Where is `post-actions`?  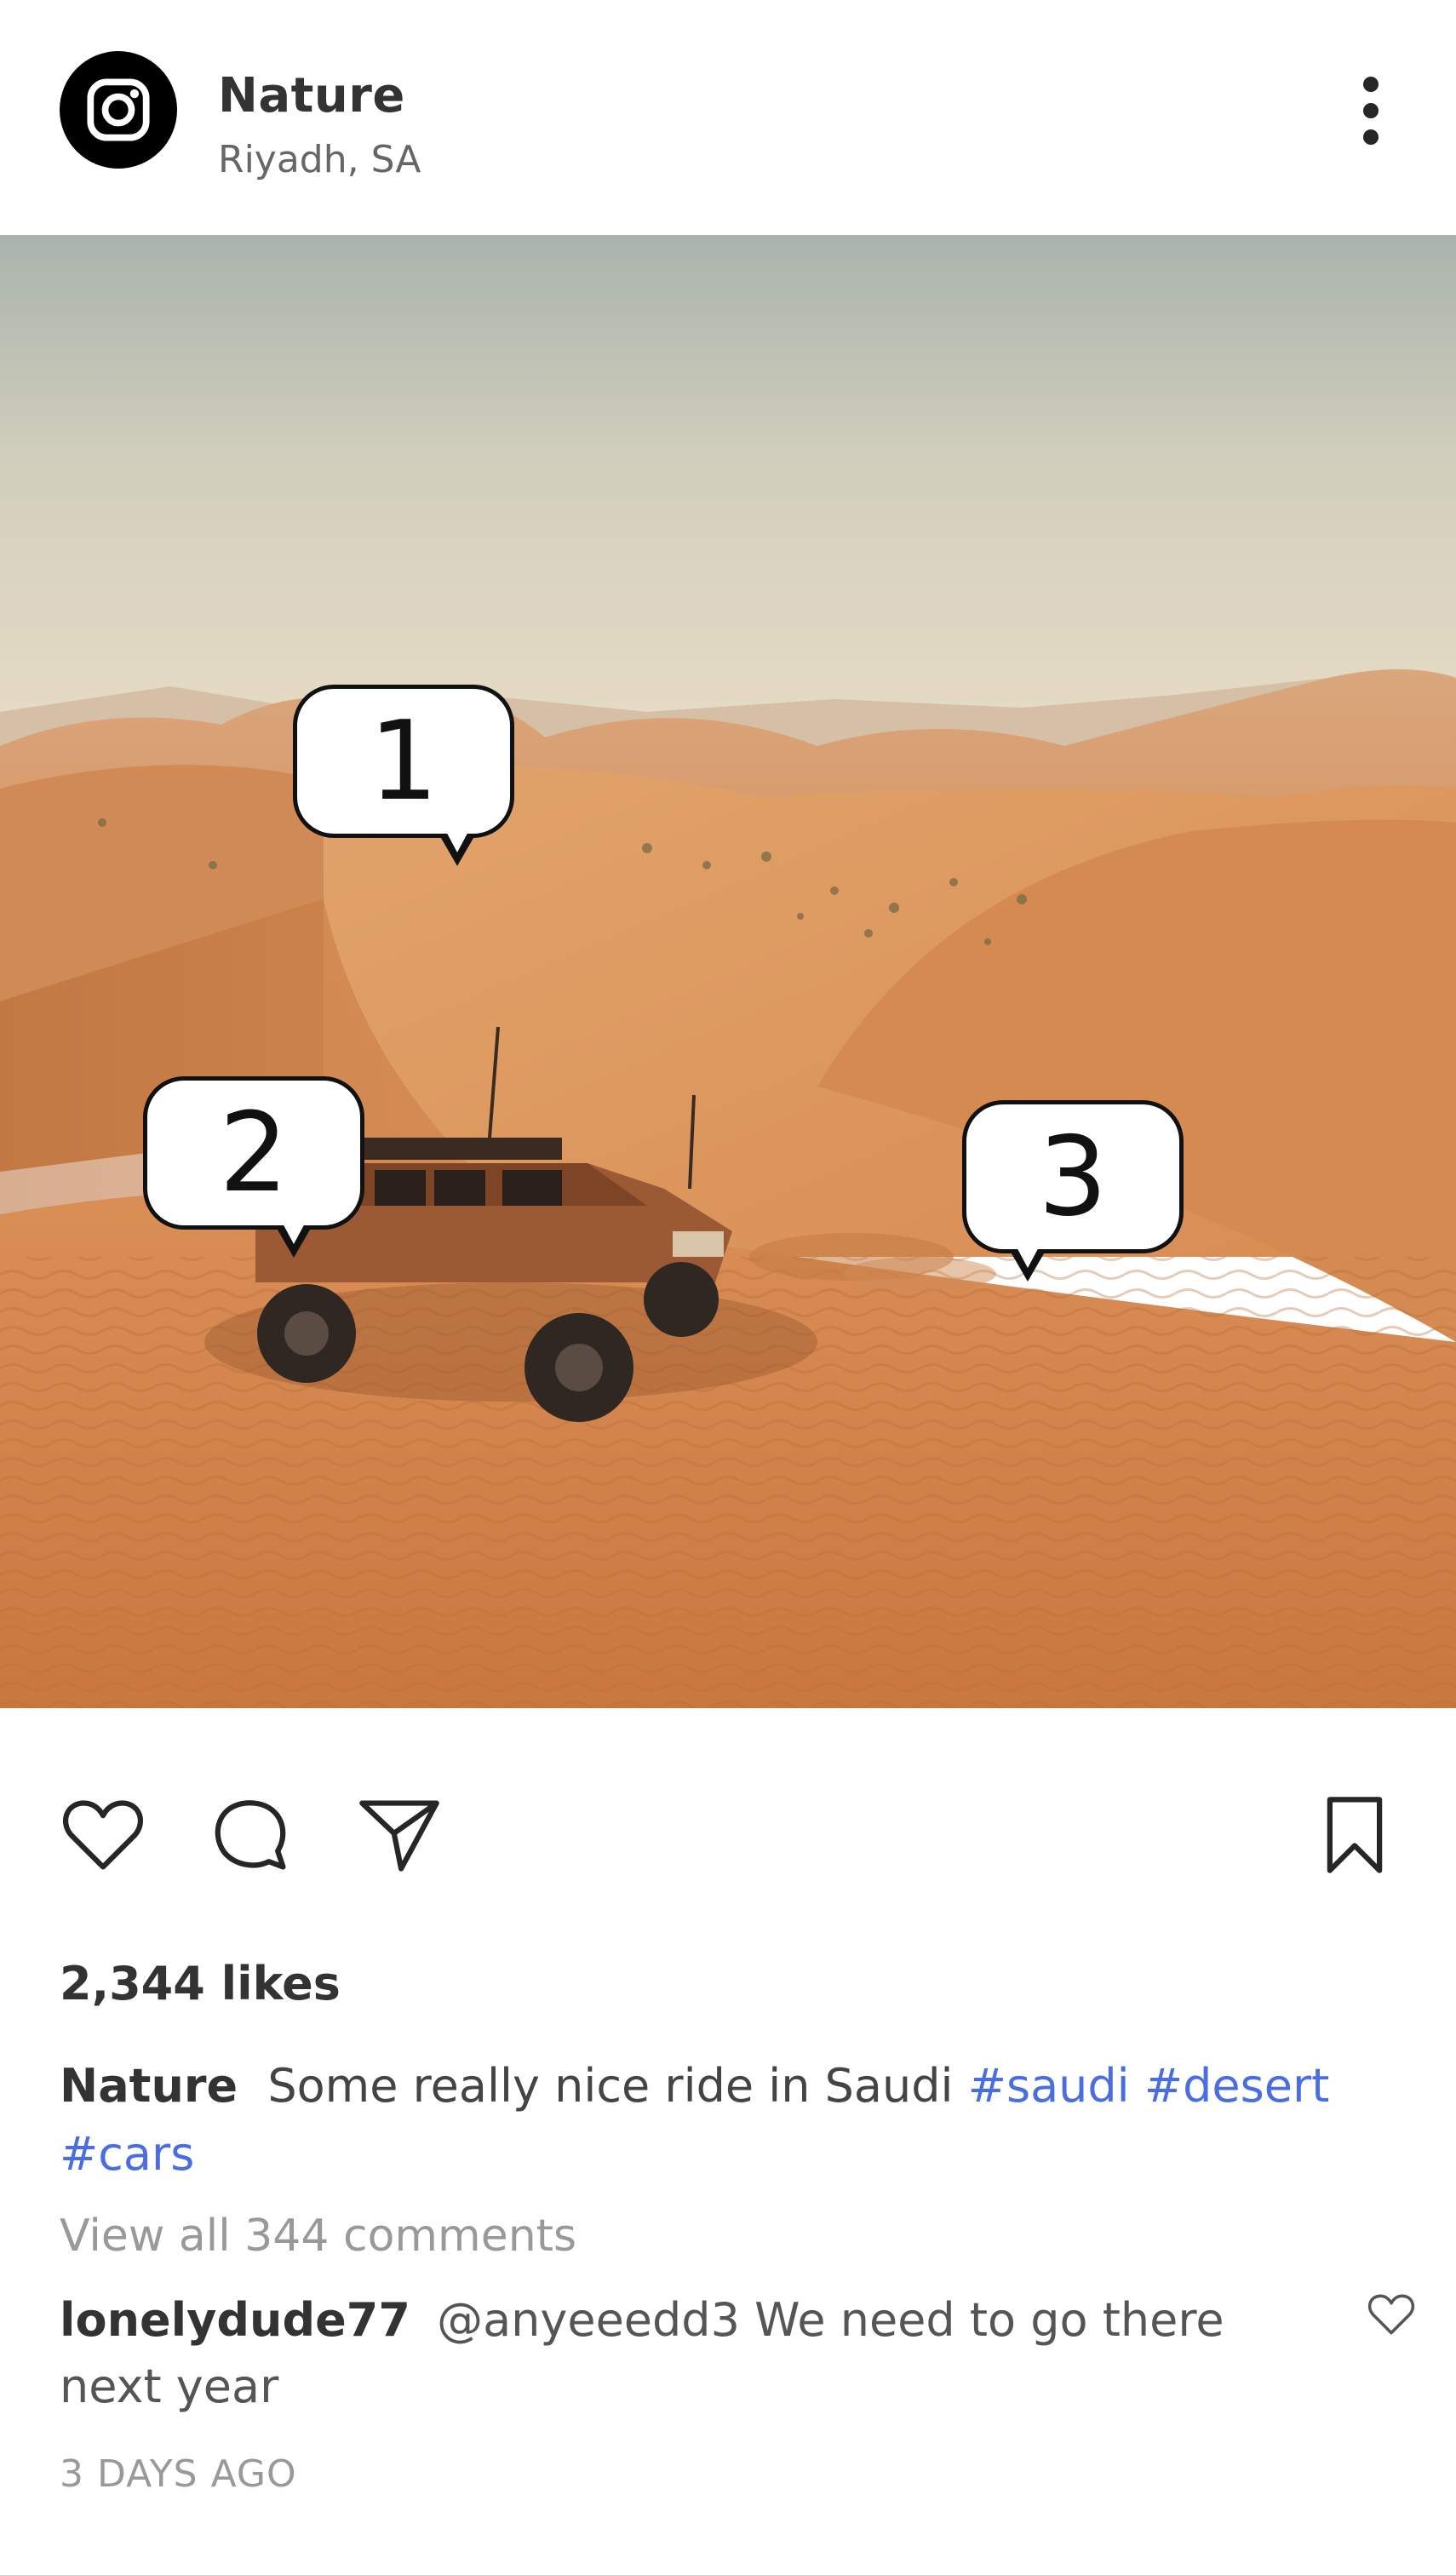
post-actions is located at coordinates (728, 1839).